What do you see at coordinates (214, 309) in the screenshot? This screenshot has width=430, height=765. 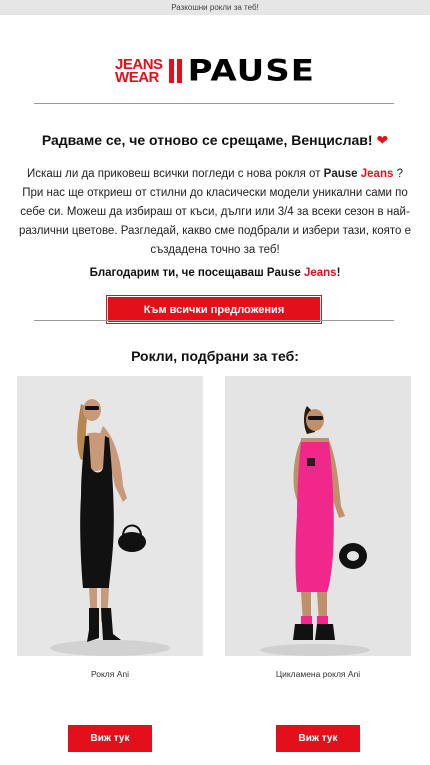 I see `all-offers-button: Към всички предложения` at bounding box center [214, 309].